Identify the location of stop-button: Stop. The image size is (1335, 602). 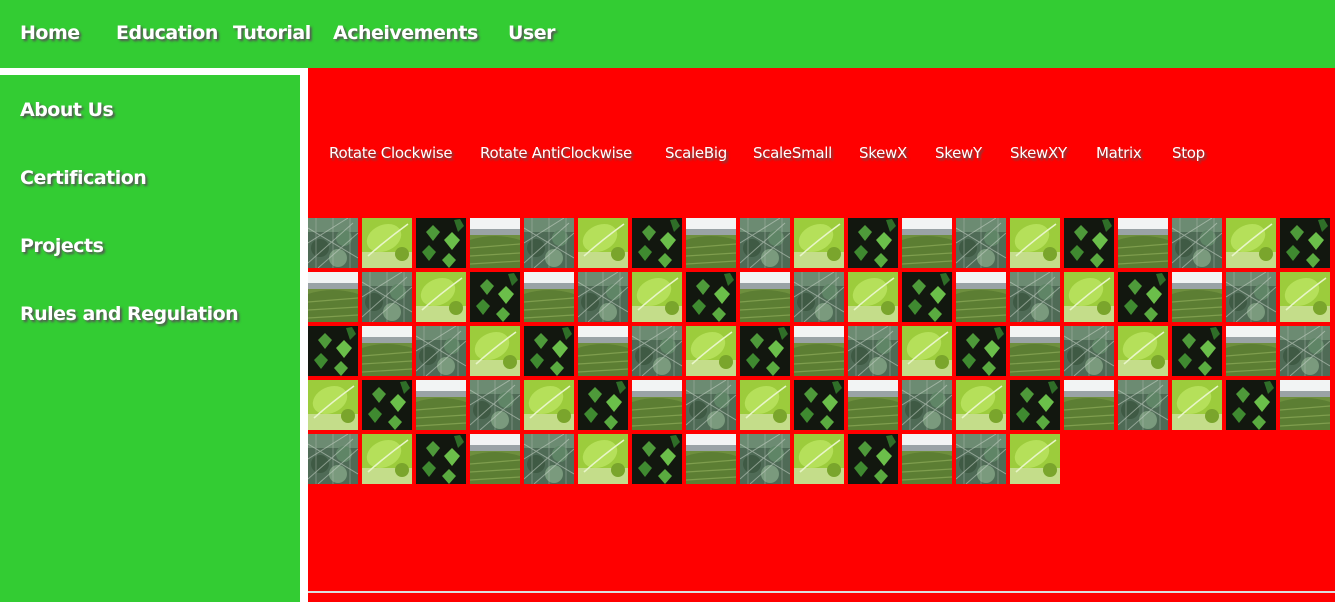
(1188, 153).